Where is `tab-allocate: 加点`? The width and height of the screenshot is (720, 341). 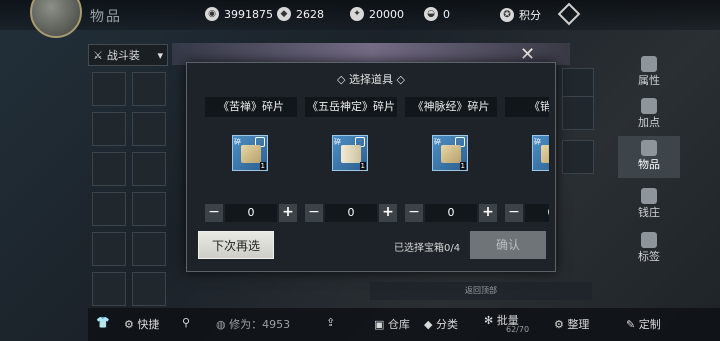 tab-allocate: 加点 is located at coordinates (649, 115).